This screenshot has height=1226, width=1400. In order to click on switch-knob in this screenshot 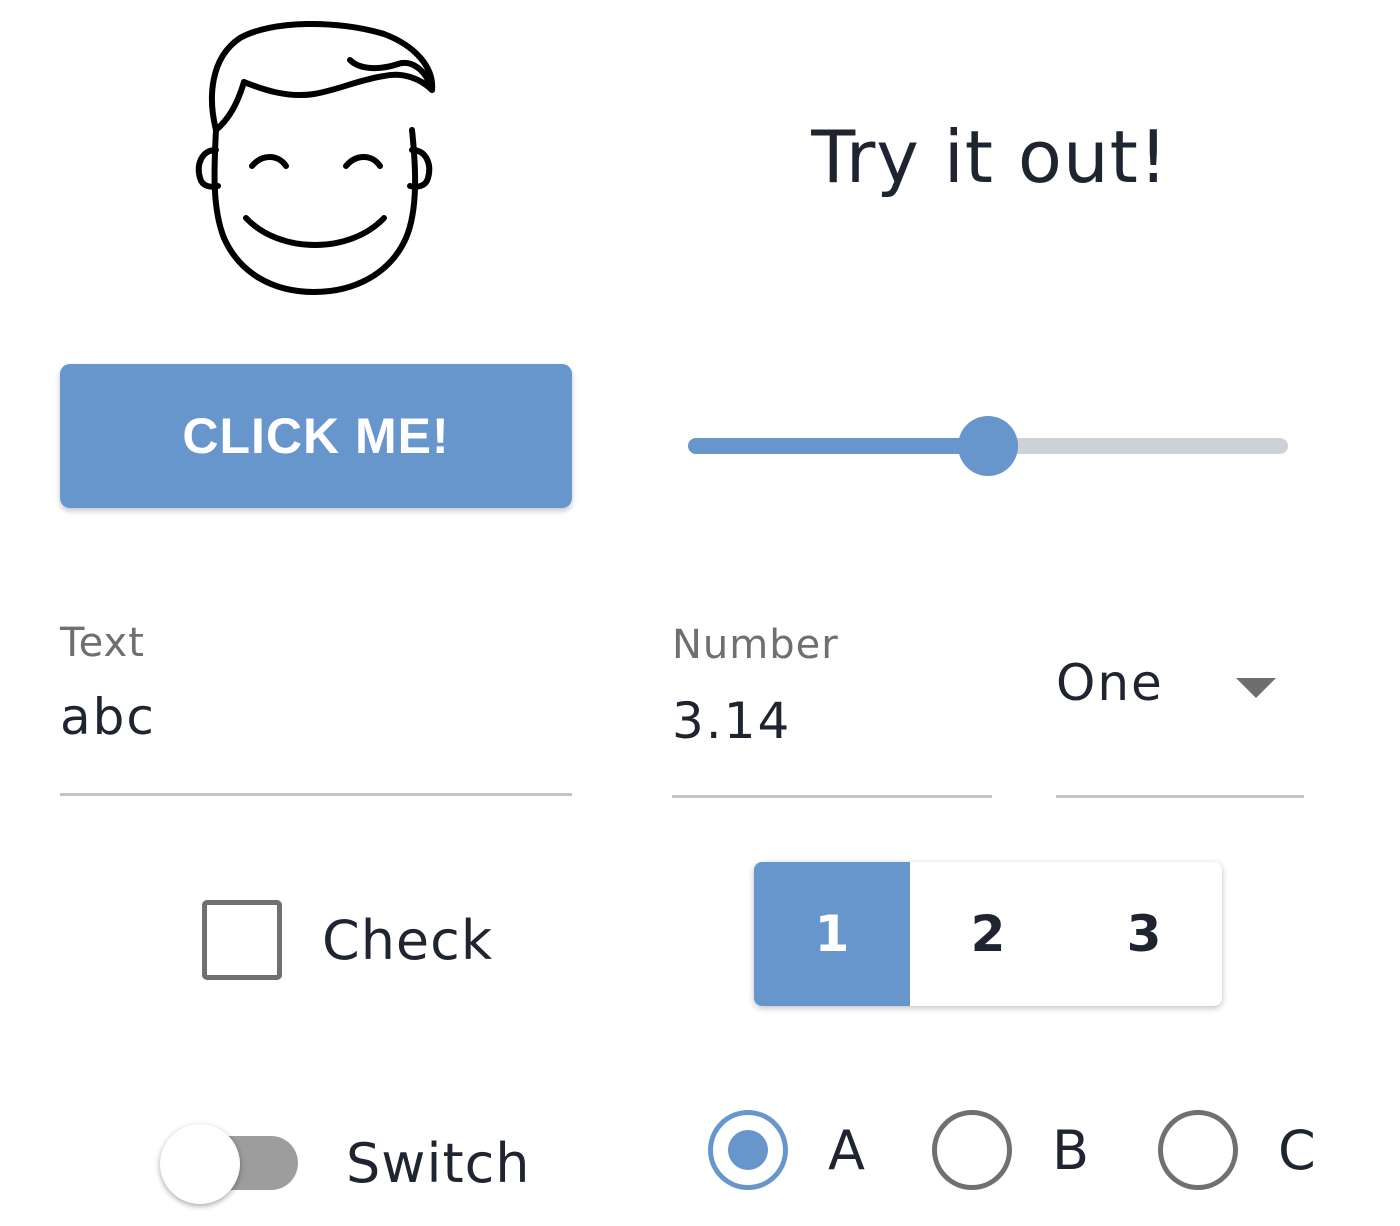, I will do `click(200, 1164)`.